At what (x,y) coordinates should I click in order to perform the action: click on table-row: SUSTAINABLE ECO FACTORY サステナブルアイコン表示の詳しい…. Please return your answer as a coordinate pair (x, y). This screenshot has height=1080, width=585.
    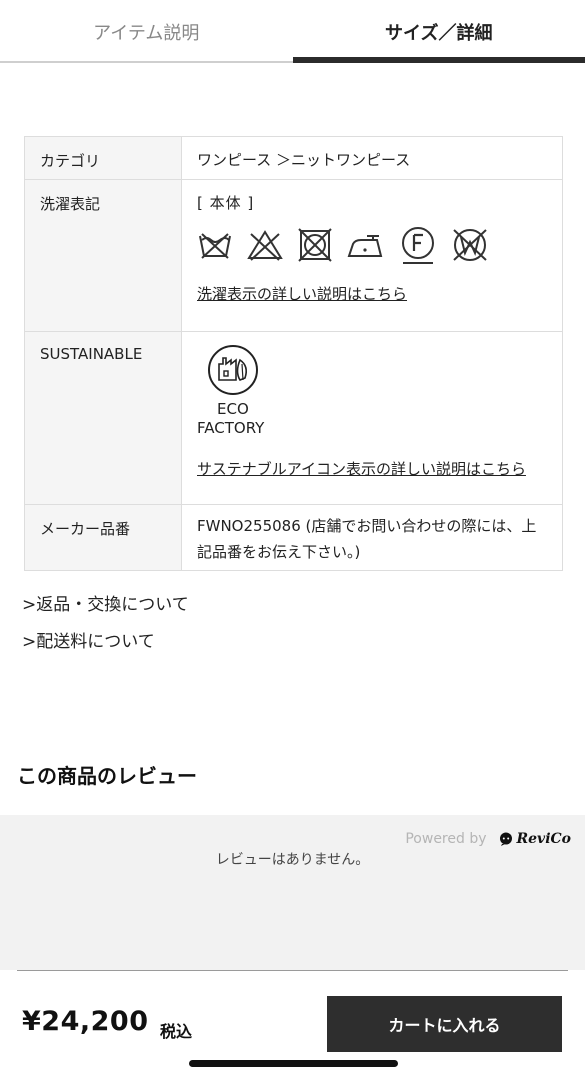
    Looking at the image, I should click on (293, 418).